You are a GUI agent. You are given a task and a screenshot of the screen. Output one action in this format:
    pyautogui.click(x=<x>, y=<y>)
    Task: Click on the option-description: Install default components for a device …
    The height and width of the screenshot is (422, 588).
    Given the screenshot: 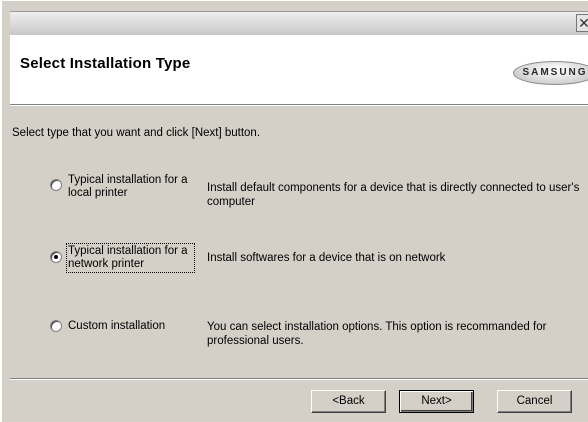 What is the action you would take?
    pyautogui.click(x=393, y=195)
    